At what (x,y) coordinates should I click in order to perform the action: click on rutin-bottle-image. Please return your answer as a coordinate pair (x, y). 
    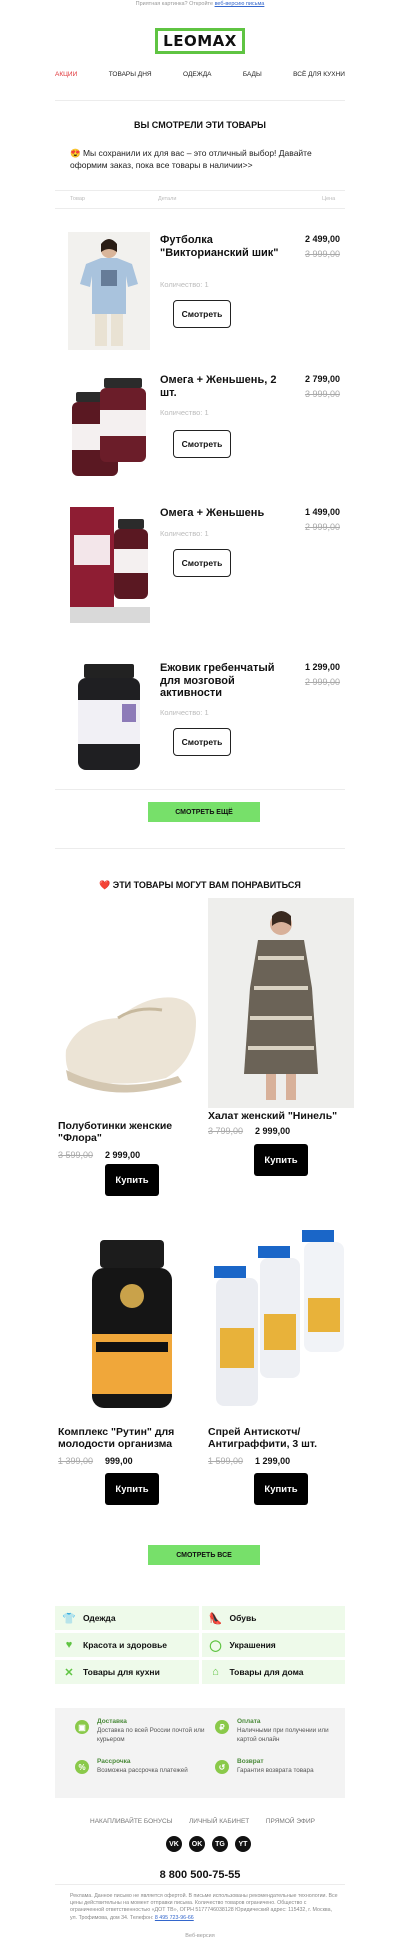
    Looking at the image, I should click on (132, 1322).